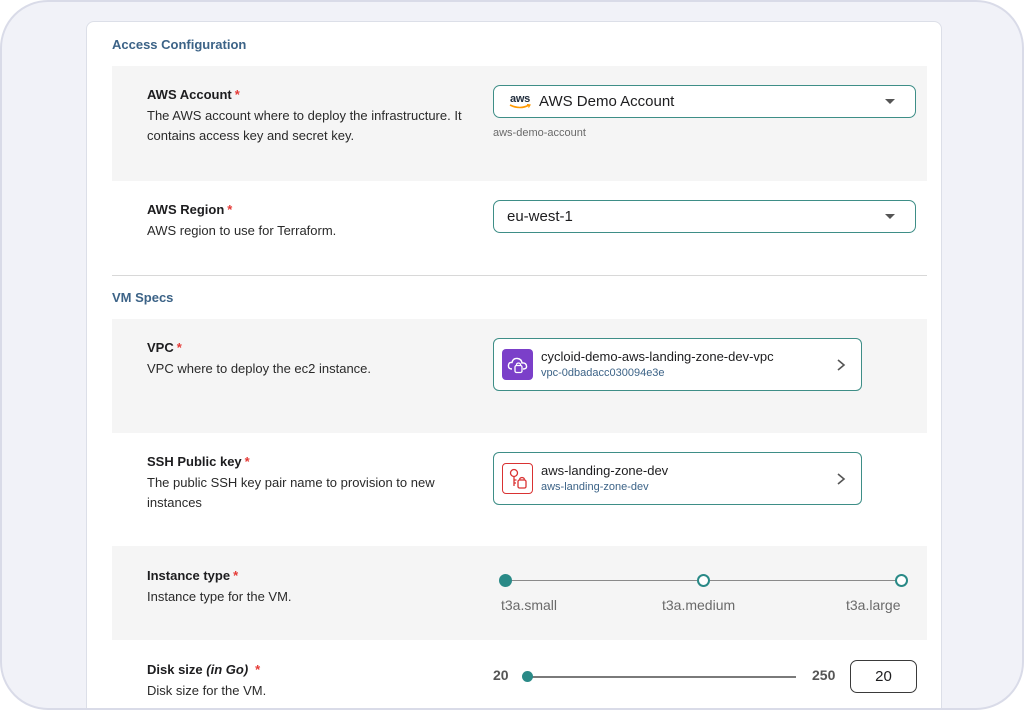  Describe the element at coordinates (164, 347) in the screenshot. I see `vpc-label: VPC *` at that location.